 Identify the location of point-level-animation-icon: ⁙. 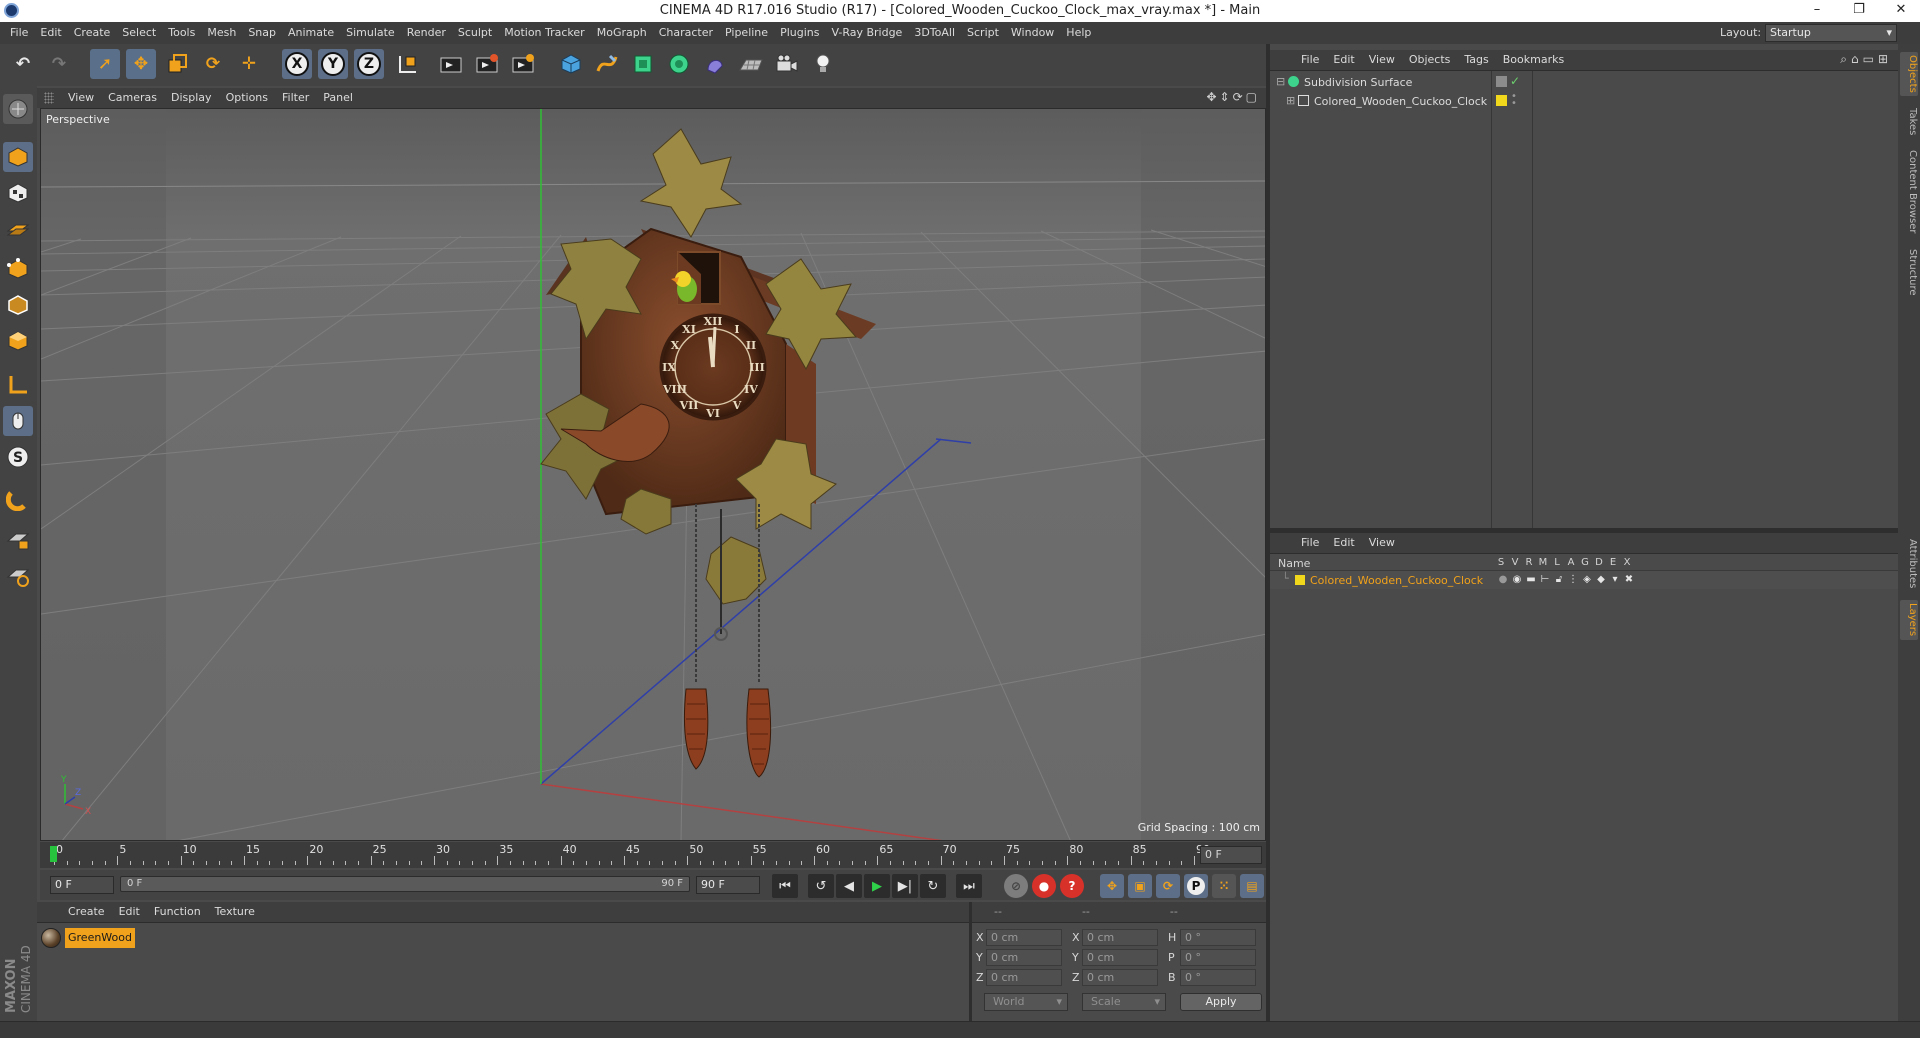
(1224, 886).